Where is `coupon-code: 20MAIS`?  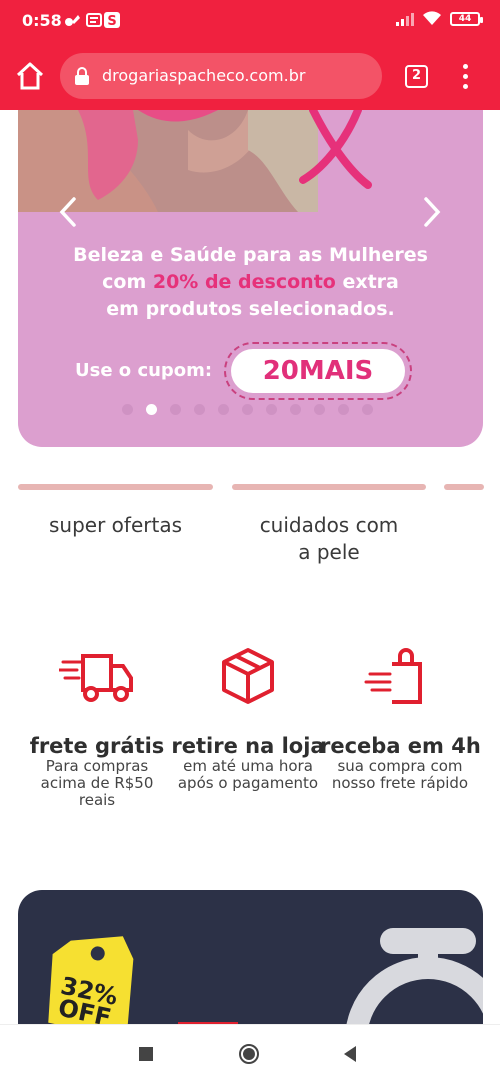
coupon-code: 20MAIS is located at coordinates (318, 371).